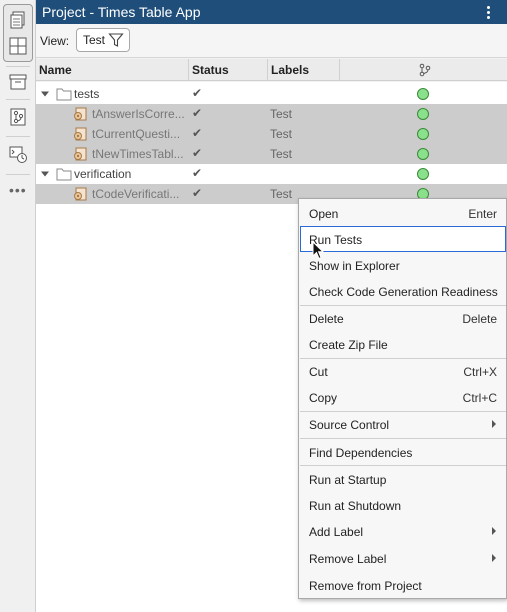 Image resolution: width=507 pixels, height=612 pixels. I want to click on view-value: Test, so click(94, 40).